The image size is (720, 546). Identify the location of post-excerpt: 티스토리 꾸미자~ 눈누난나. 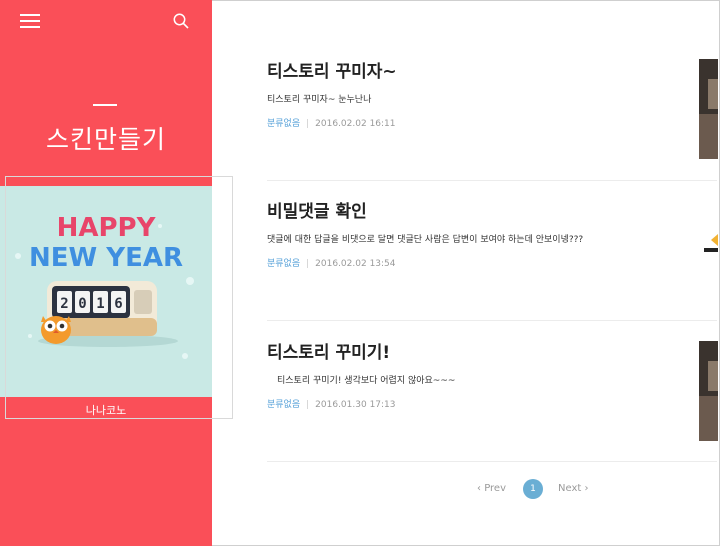
(319, 100).